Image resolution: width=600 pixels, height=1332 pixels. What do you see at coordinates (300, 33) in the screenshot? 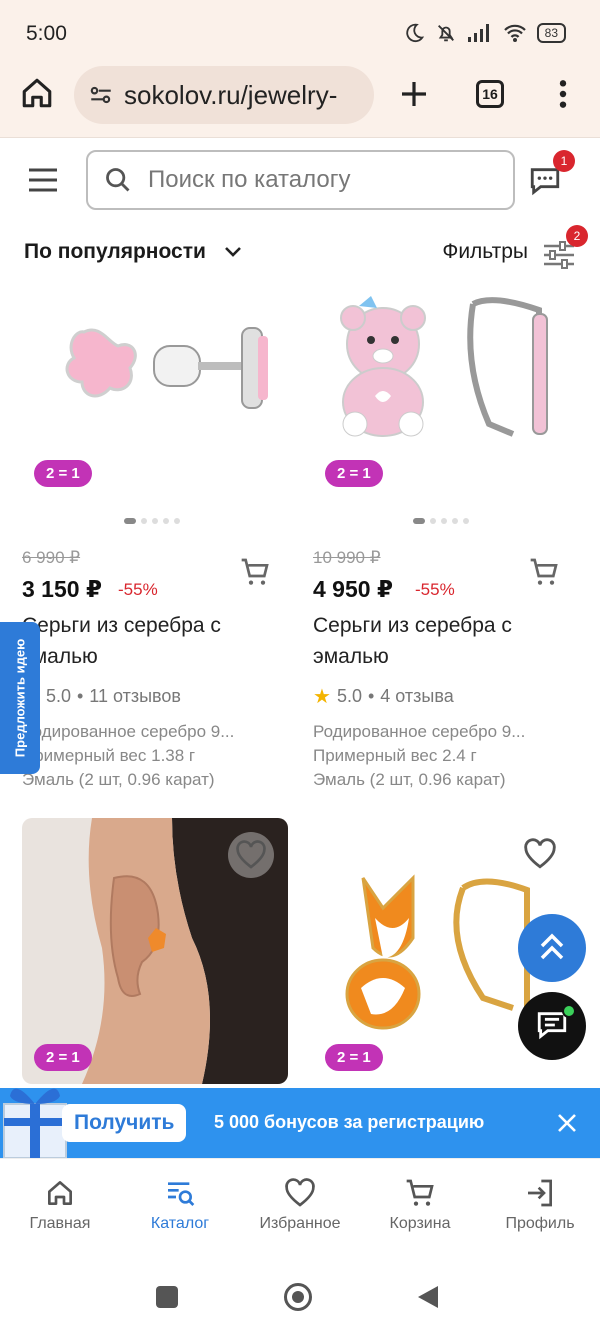
I see `status-bar: 5:00 83` at bounding box center [300, 33].